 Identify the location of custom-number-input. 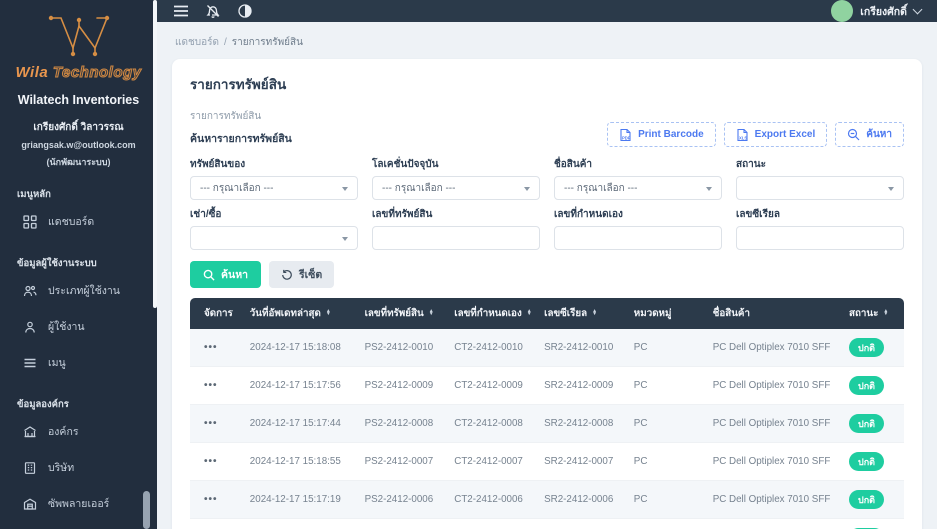
(638, 238).